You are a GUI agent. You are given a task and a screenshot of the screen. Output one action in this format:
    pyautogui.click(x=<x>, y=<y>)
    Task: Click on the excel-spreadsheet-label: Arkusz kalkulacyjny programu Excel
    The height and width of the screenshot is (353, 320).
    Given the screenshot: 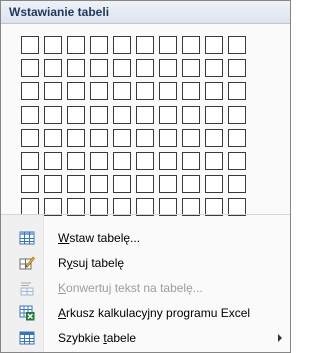 What is the action you would take?
    pyautogui.click(x=154, y=313)
    